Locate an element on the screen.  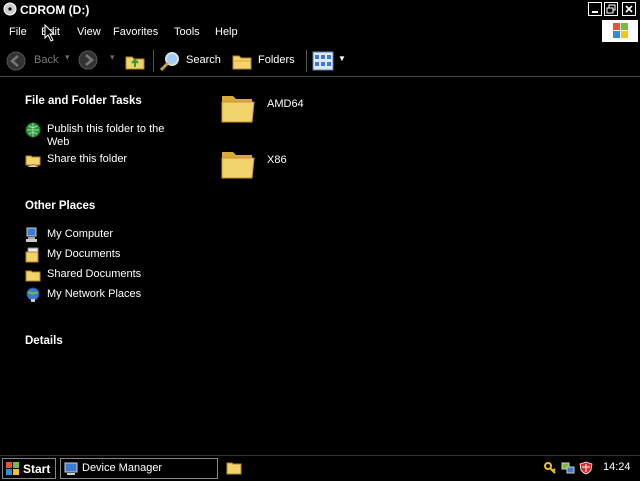
up-folder-icon is located at coordinates (135, 61).